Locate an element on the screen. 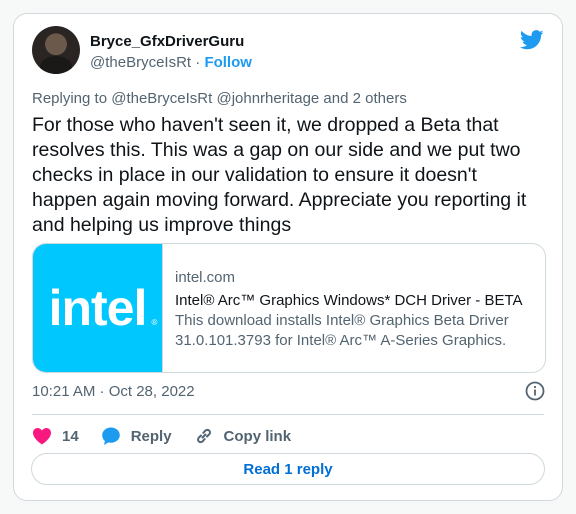  twitter-bird-icon is located at coordinates (532, 40).